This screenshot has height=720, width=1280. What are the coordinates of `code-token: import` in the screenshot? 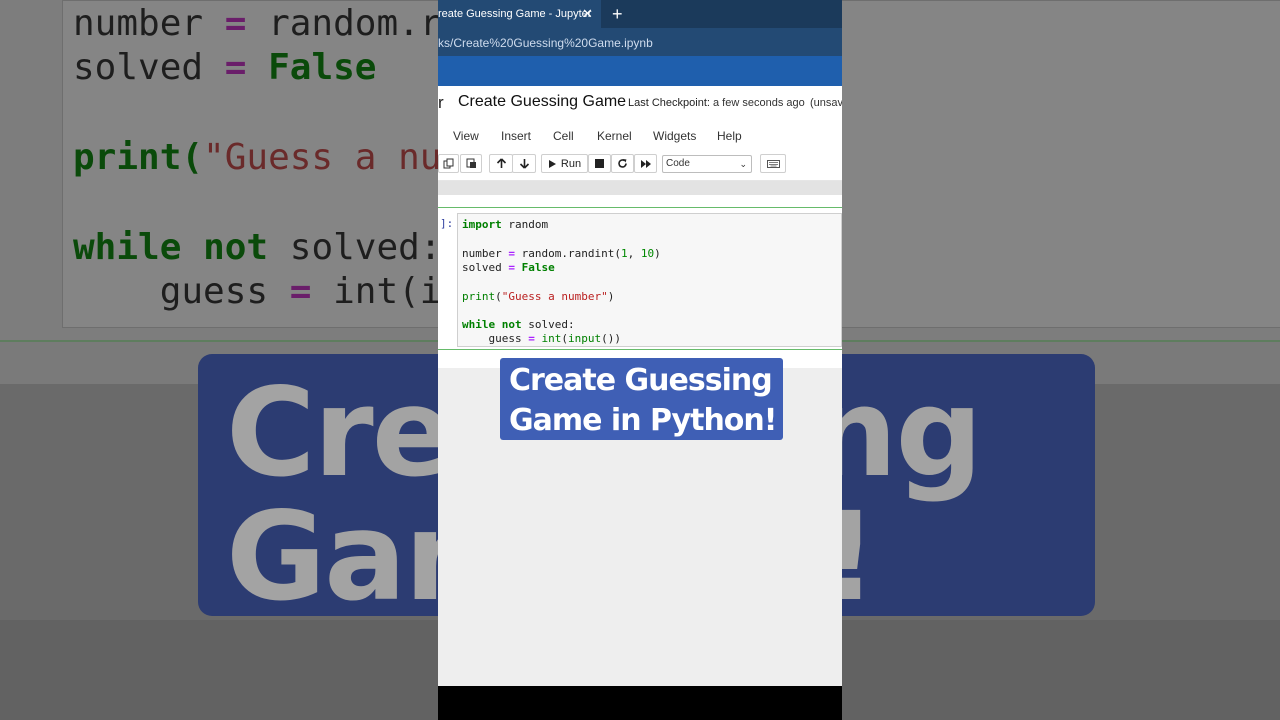 It's located at (482, 224).